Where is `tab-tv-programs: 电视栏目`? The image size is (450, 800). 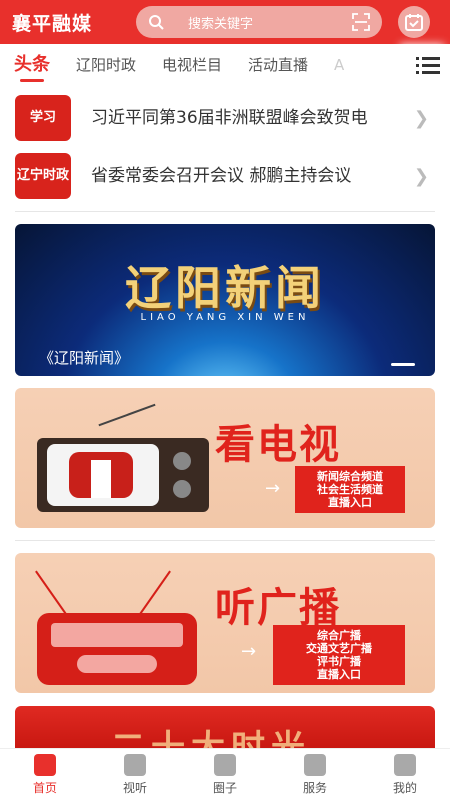 tab-tv-programs: 电视栏目 is located at coordinates (192, 66).